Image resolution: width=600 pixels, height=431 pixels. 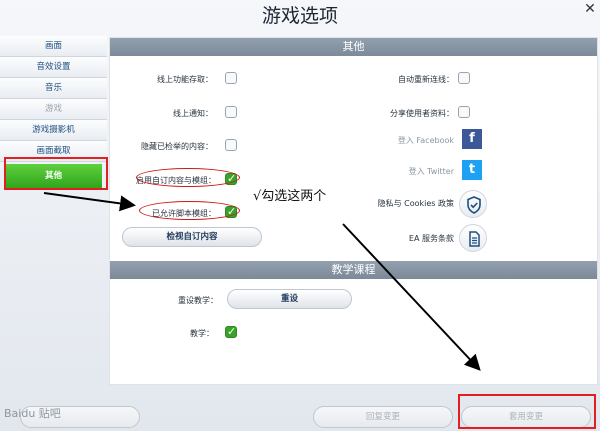 What do you see at coordinates (290, 196) in the screenshot?
I see `annotation-text: √勾选这两个` at bounding box center [290, 196].